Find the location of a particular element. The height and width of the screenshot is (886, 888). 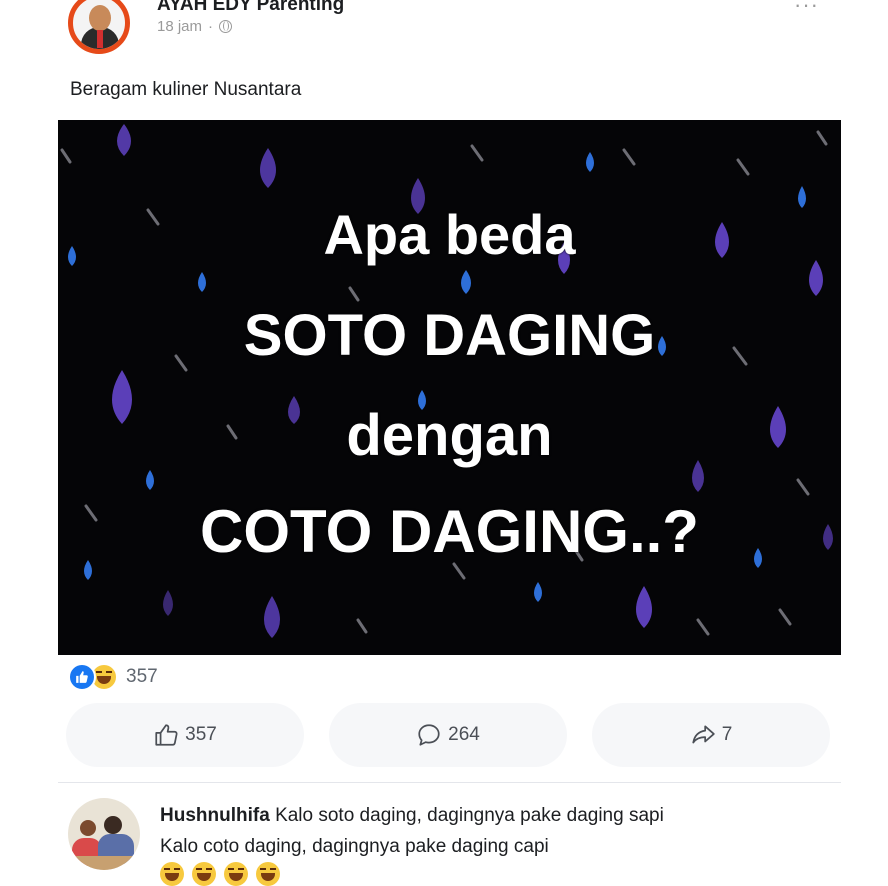

headline-line-3: dengan is located at coordinates (449, 435).